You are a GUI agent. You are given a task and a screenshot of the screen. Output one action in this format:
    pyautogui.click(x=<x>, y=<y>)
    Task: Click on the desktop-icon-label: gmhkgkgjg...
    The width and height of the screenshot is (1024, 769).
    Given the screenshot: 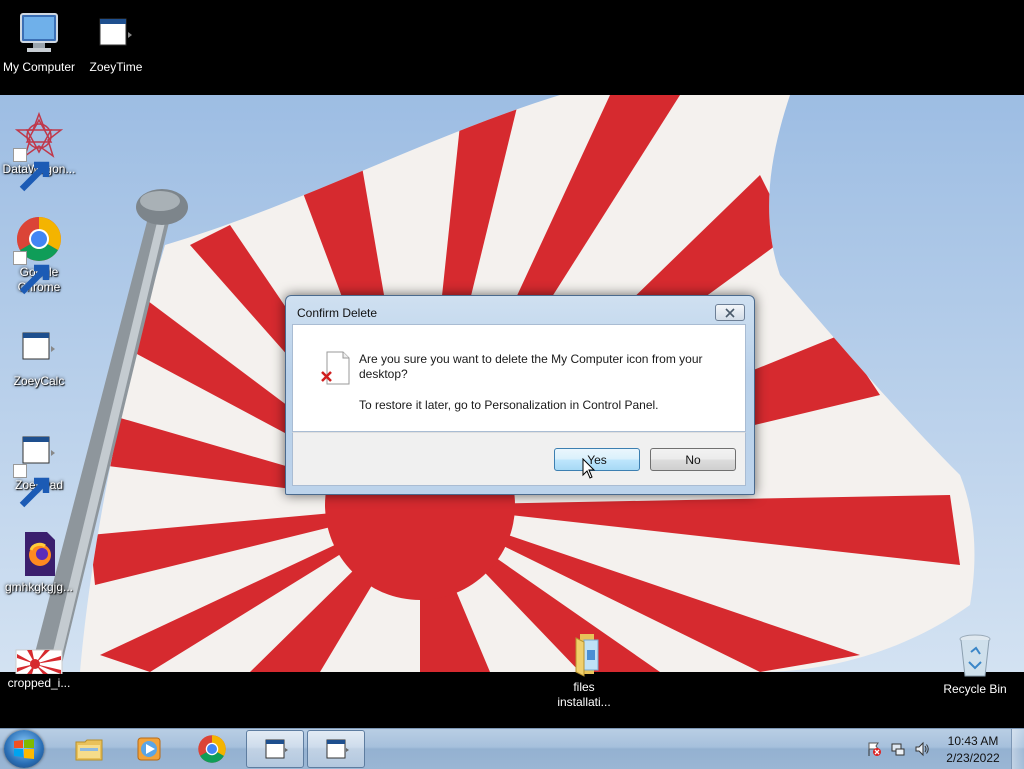 What is the action you would take?
    pyautogui.click(x=39, y=587)
    